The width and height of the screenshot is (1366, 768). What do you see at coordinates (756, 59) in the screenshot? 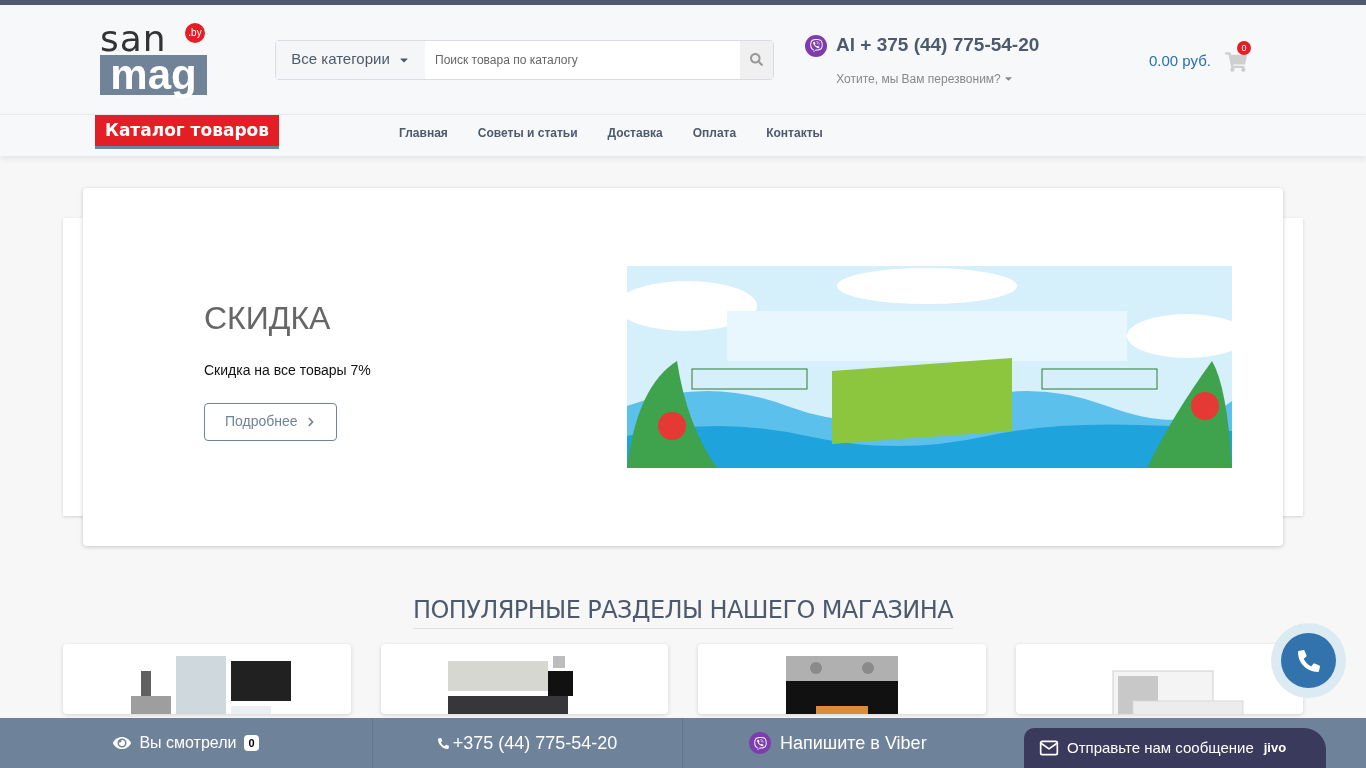
I see `search-icon` at bounding box center [756, 59].